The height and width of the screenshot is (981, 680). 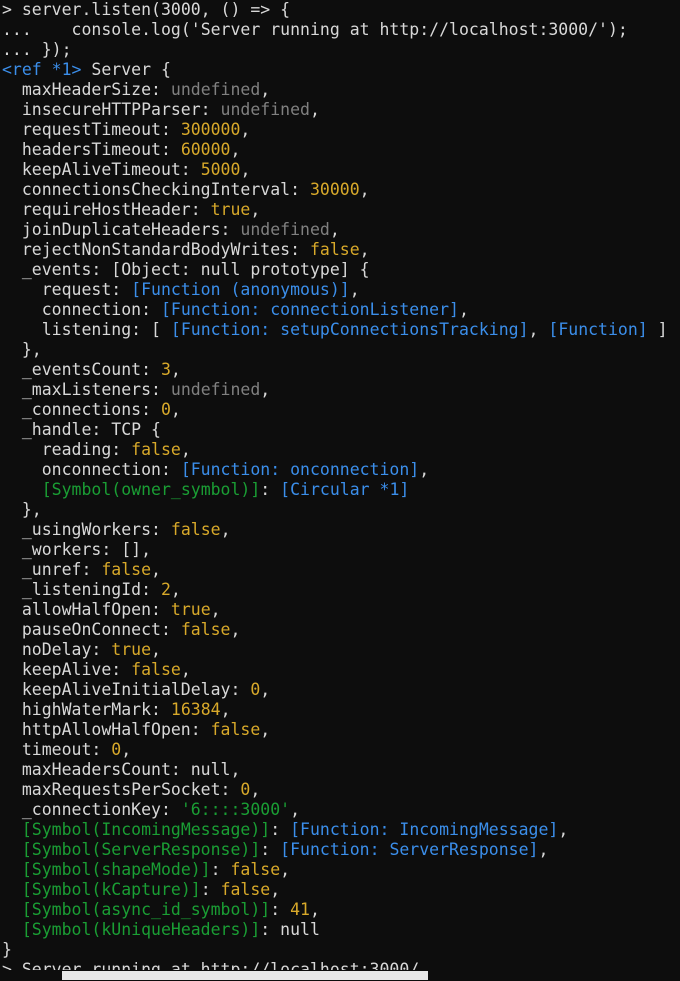 What do you see at coordinates (340, 90) in the screenshot?
I see `terminal-line: maxHeaderSize: undefined,` at bounding box center [340, 90].